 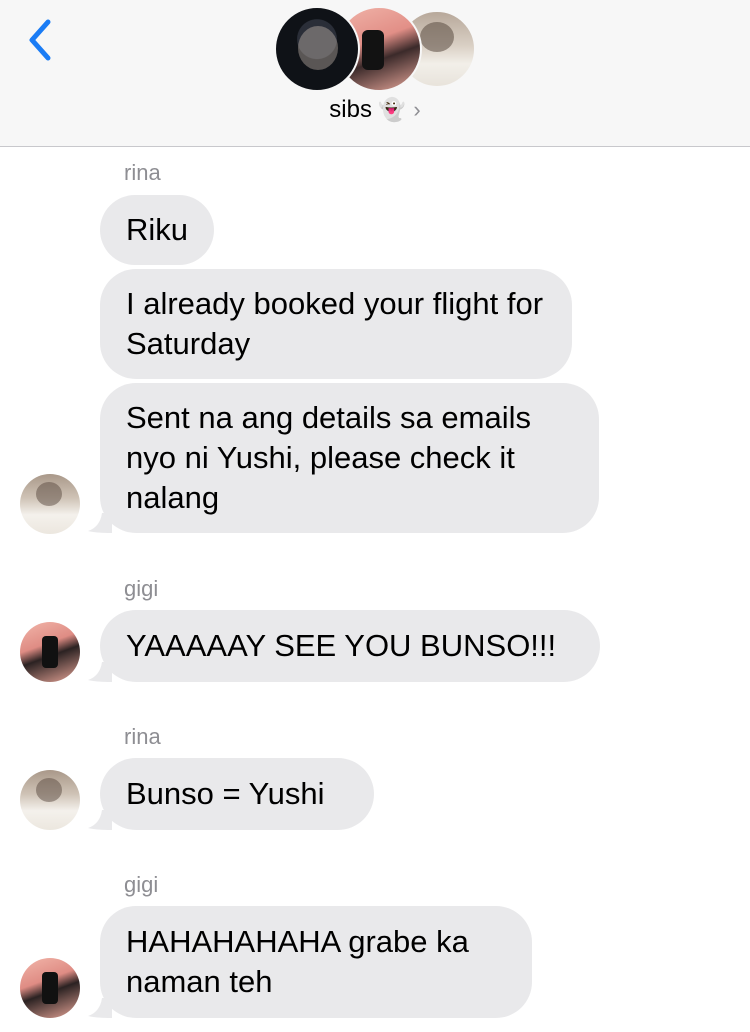 I want to click on chevron-left-icon, so click(x=40, y=40).